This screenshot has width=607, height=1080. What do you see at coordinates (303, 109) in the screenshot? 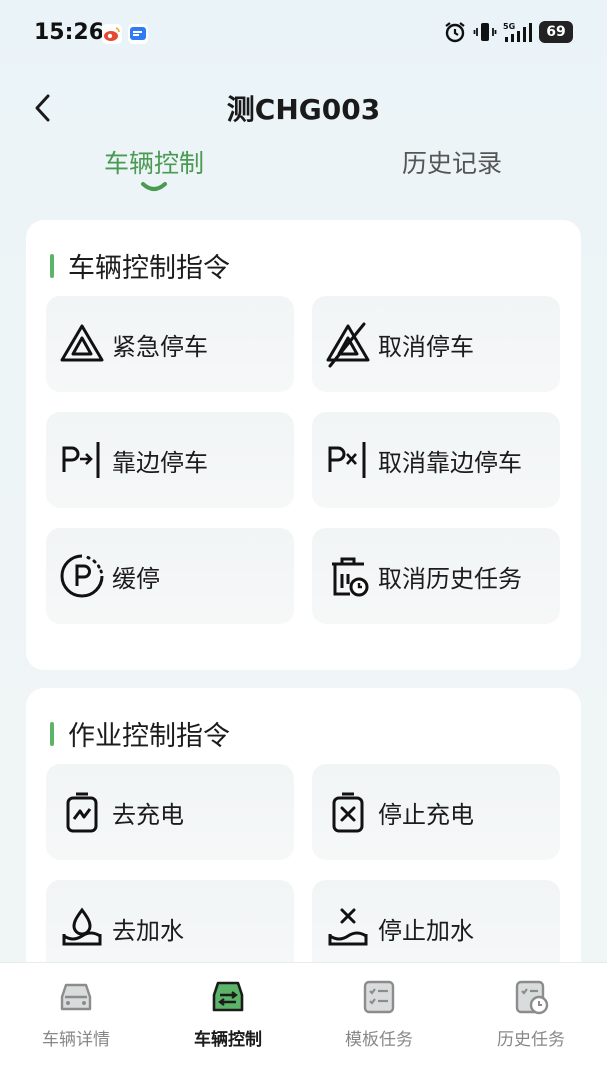
I see `page-title: 测CHG003` at bounding box center [303, 109].